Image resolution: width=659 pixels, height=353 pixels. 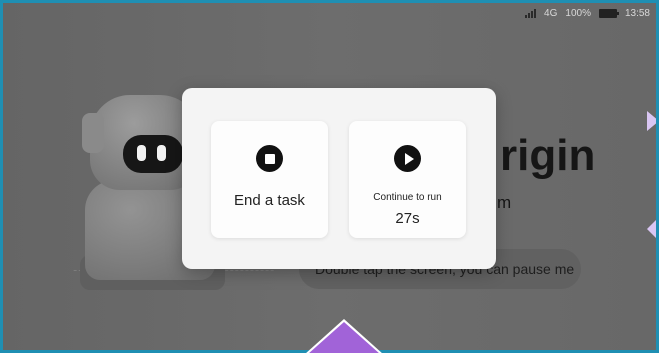 I want to click on decorative-triangle-icon, so click(x=344, y=337).